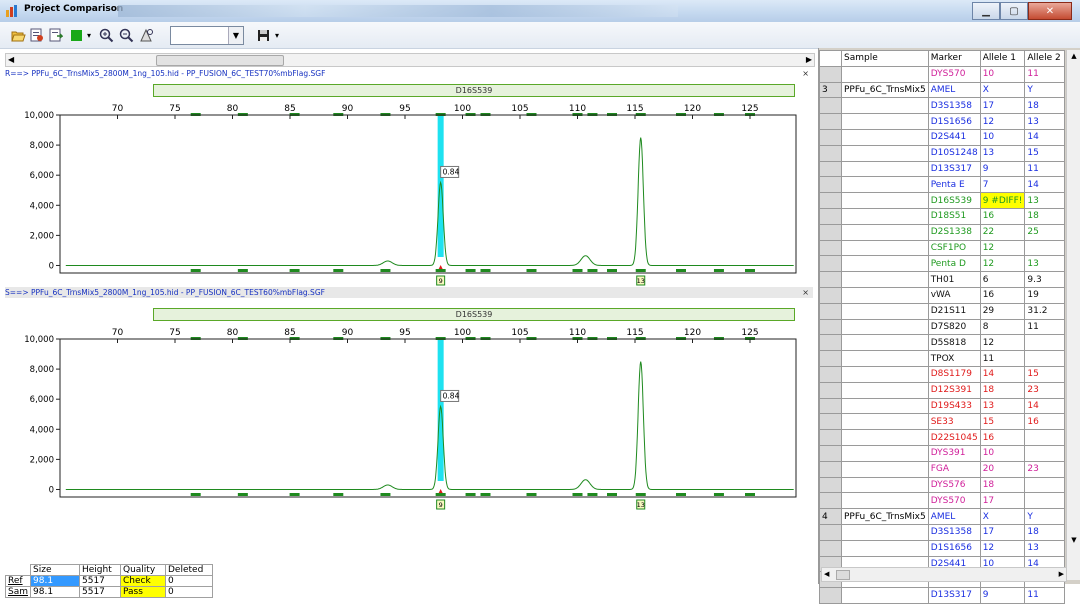 Image resolution: width=1080 pixels, height=604 pixels. What do you see at coordinates (954, 121) in the screenshot?
I see `grid-cell-marker: D1S1656` at bounding box center [954, 121].